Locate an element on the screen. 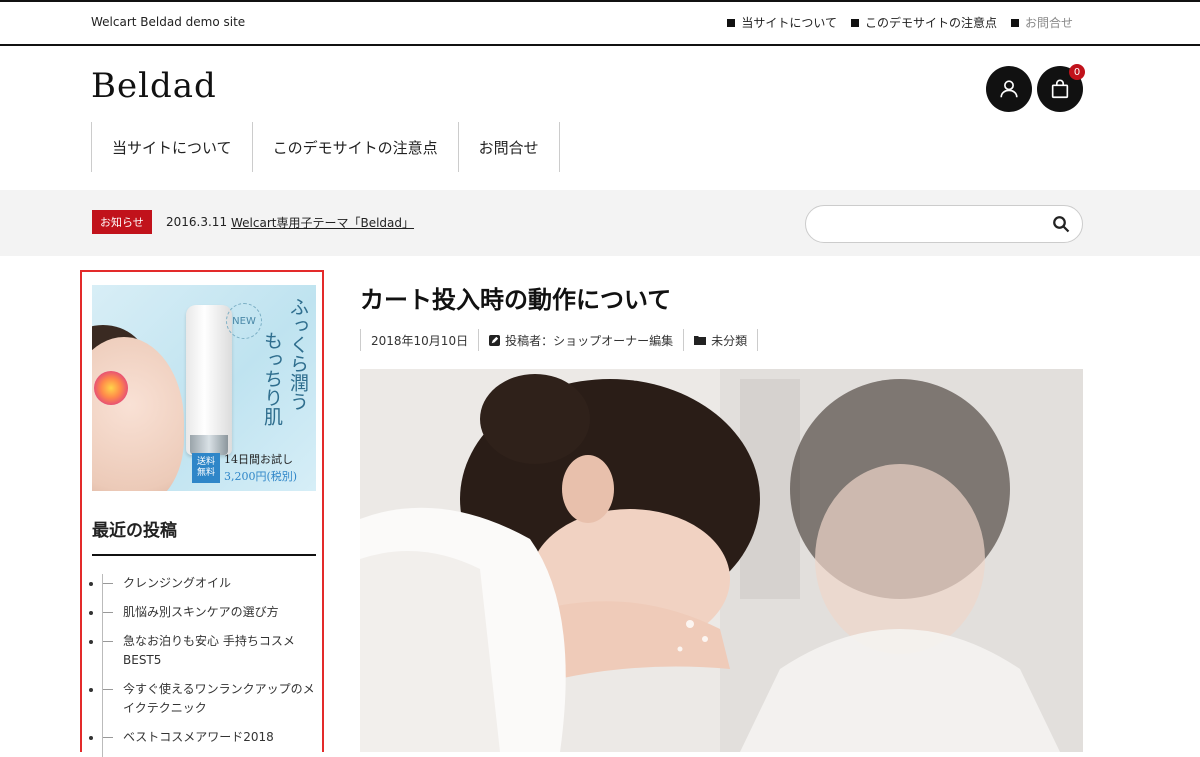  article-title: カート投入時の動作について is located at coordinates (516, 299).